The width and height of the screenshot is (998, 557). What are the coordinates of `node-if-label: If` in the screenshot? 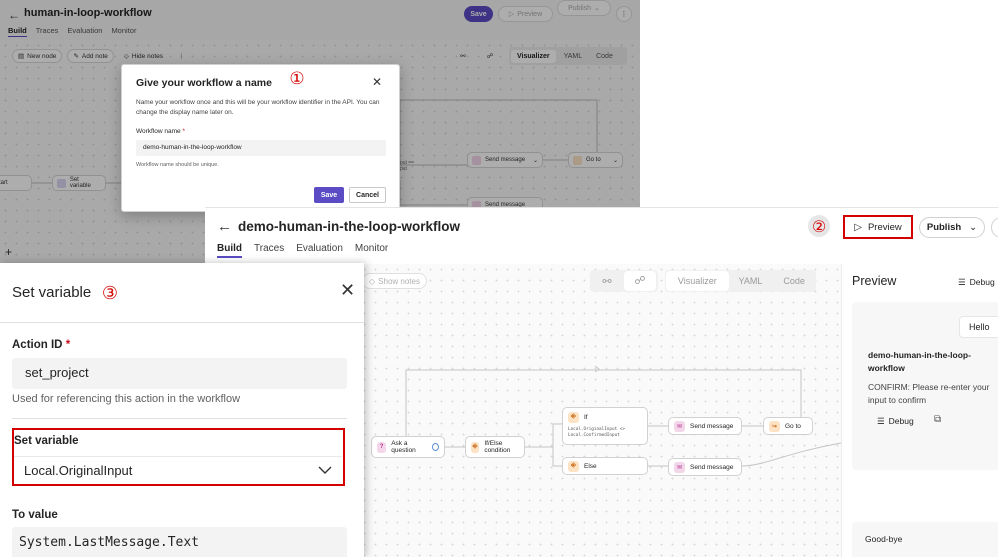 It's located at (586, 417).